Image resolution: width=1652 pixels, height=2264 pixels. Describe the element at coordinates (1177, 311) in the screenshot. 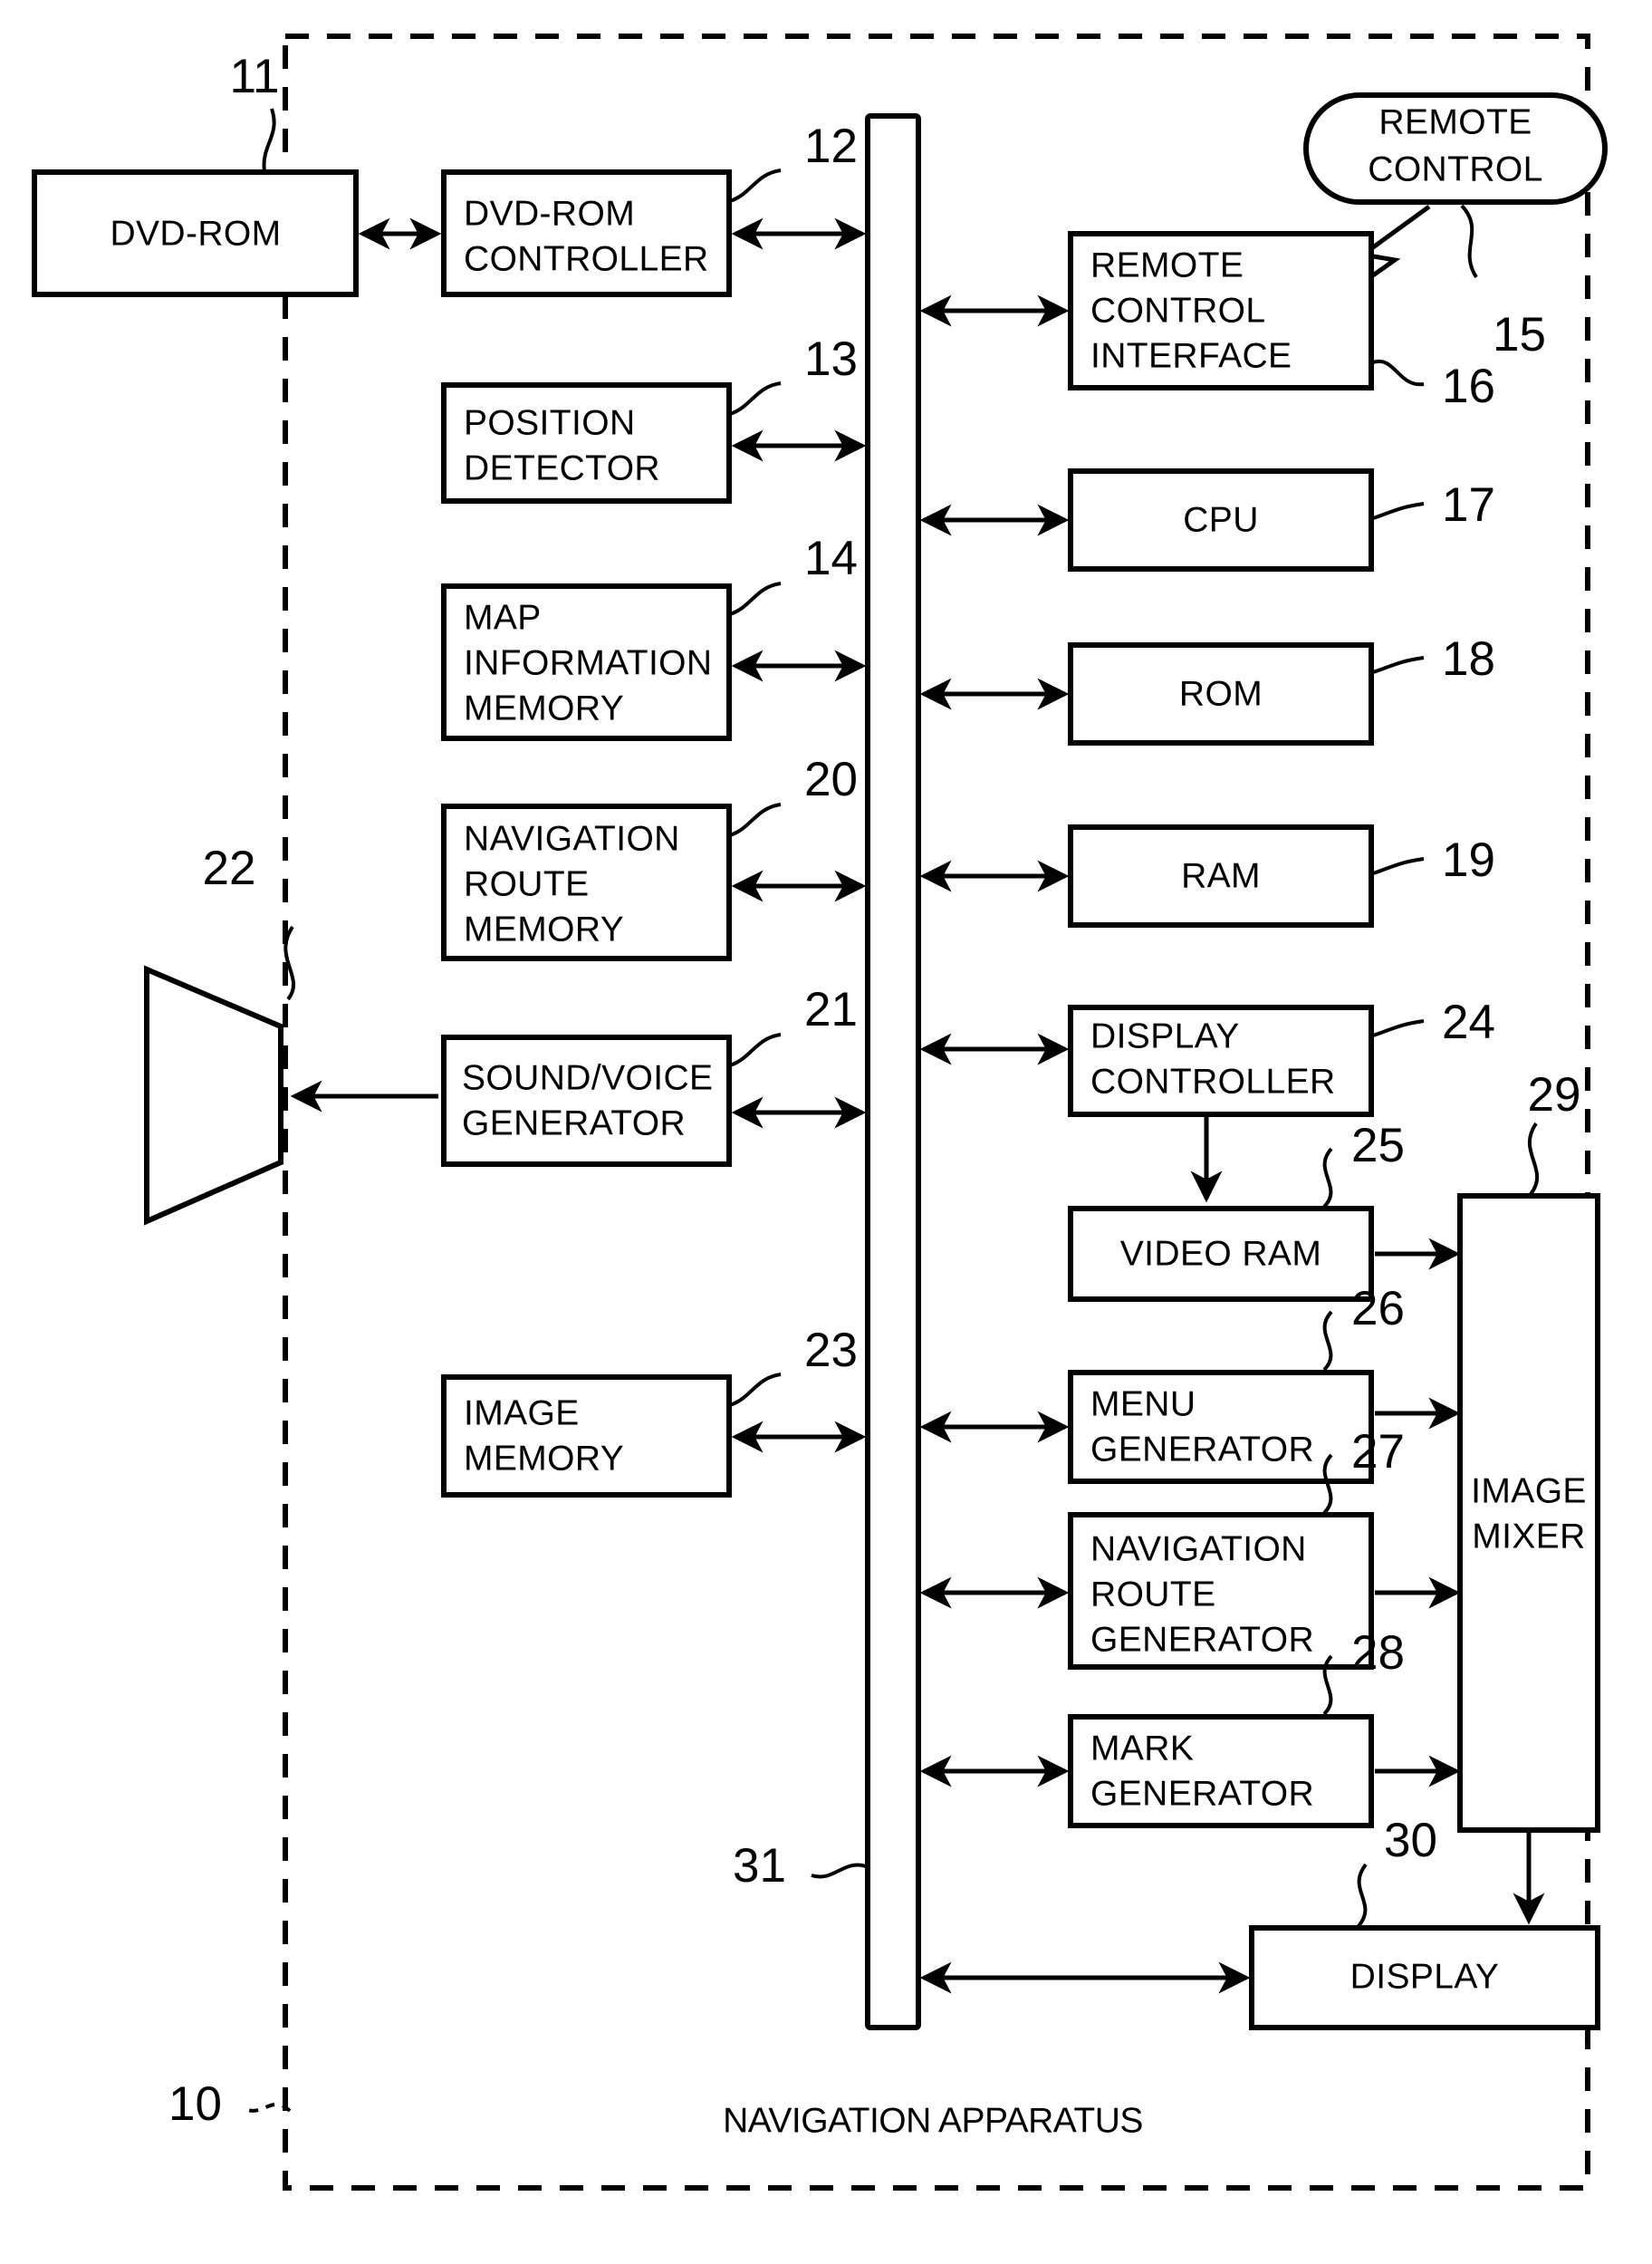

I see `label-remote-interface-2: CONTROL` at that location.